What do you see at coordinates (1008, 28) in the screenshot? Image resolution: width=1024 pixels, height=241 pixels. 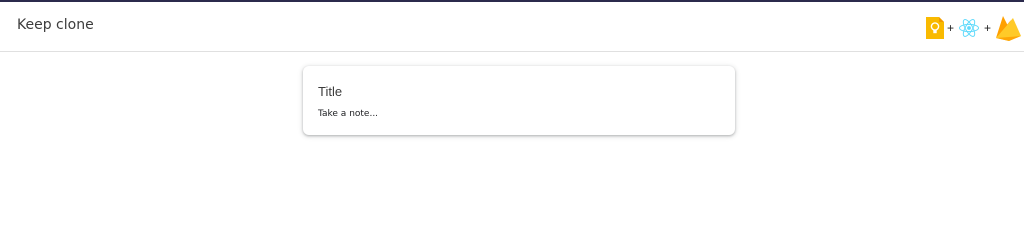 I see `firebase-icon` at bounding box center [1008, 28].